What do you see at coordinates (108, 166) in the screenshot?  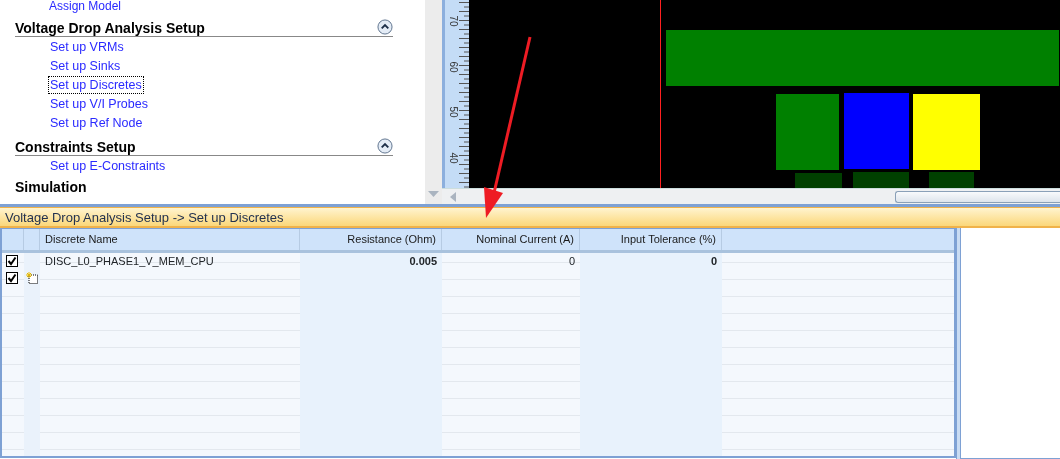 I see `nav-link: Set up E-Constraints` at bounding box center [108, 166].